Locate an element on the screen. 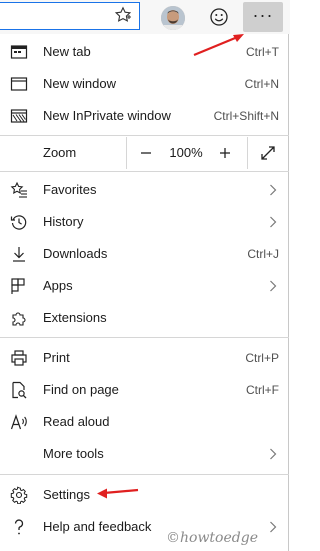 The width and height of the screenshot is (320, 551). zoom-out-button is located at coordinates (146, 153).